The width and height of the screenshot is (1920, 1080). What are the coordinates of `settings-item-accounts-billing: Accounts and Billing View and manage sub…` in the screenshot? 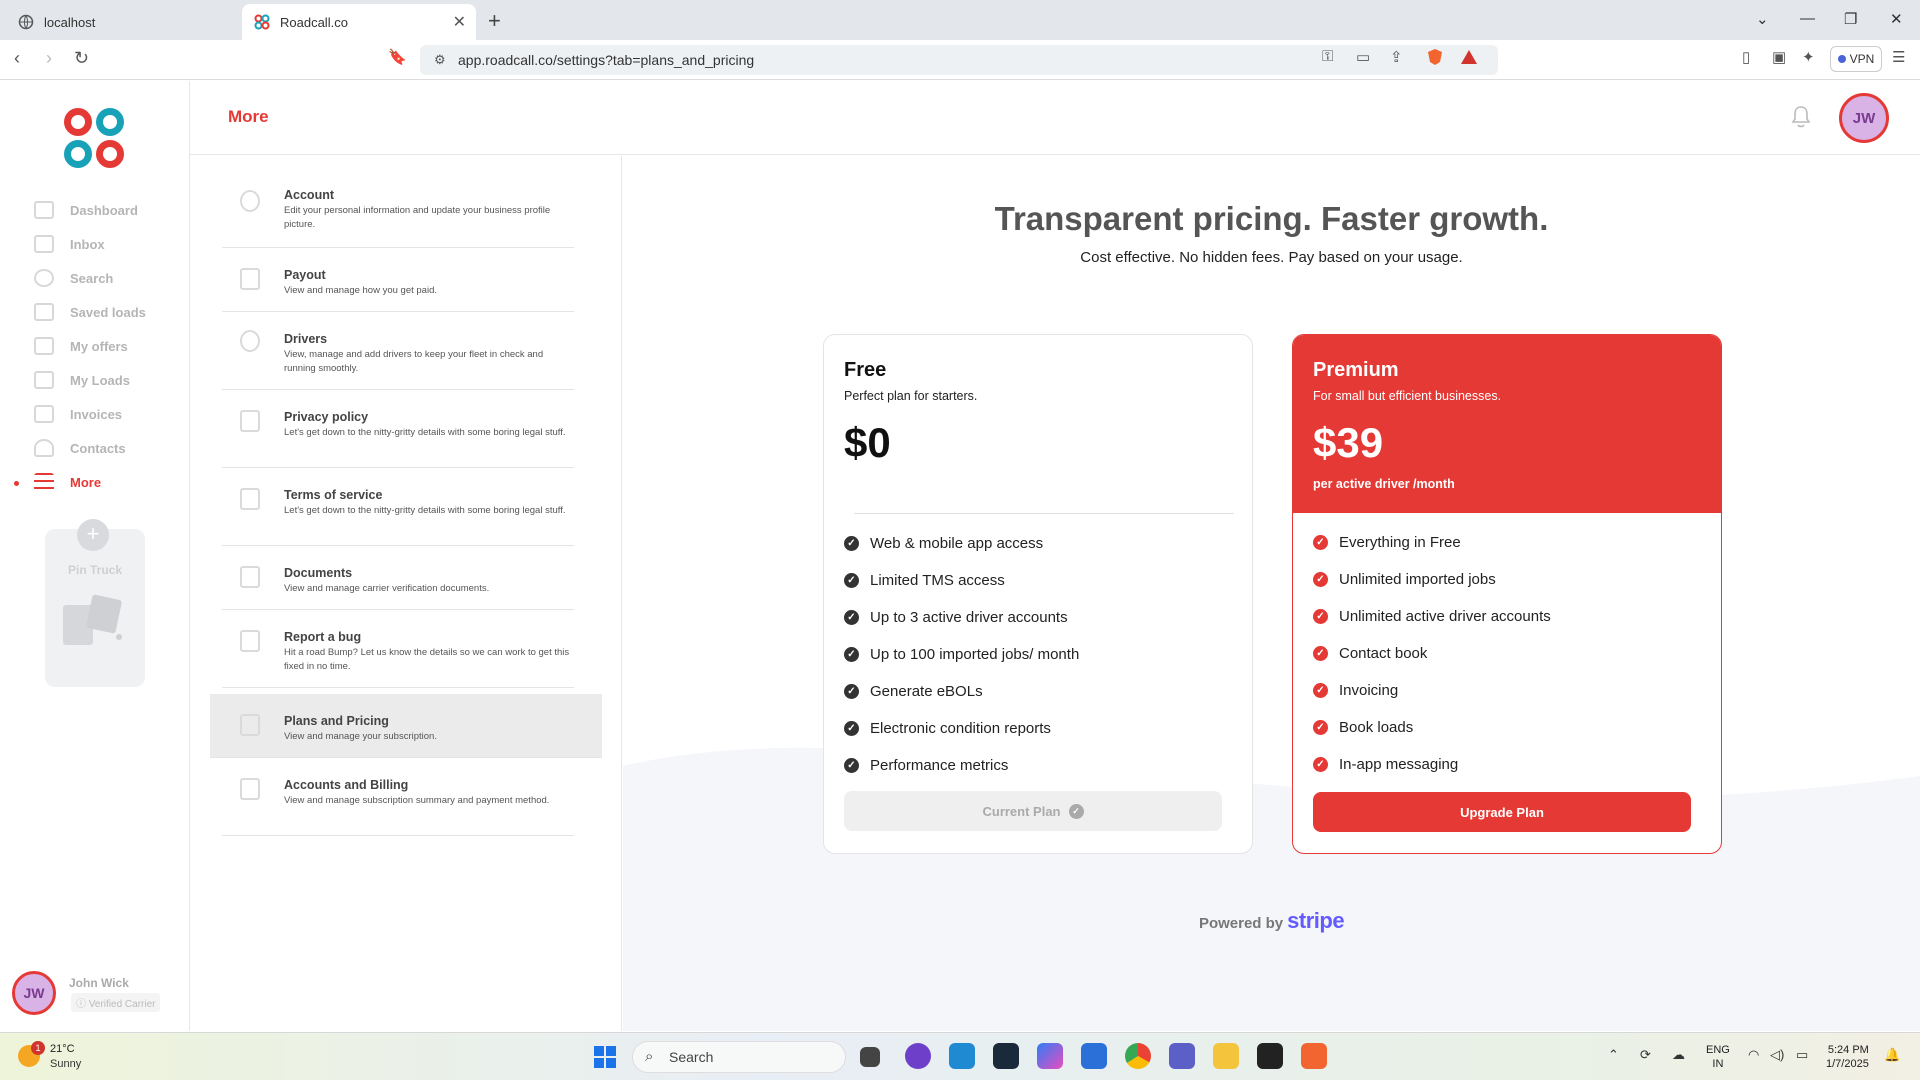 It's located at (398, 797).